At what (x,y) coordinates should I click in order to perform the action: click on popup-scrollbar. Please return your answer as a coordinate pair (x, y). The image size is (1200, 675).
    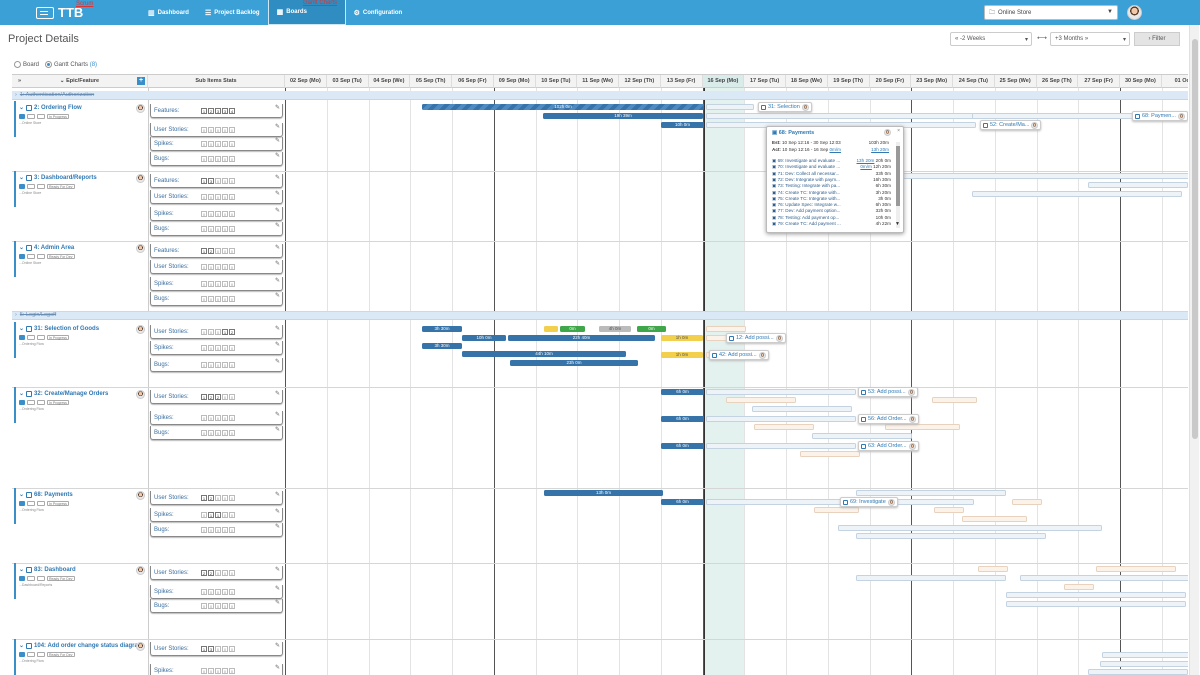
    Looking at the image, I should click on (898, 185).